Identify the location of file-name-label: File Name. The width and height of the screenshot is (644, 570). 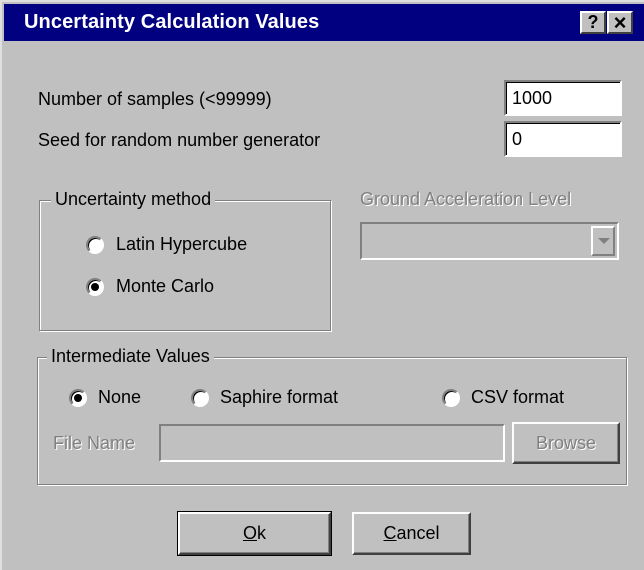
(94, 443).